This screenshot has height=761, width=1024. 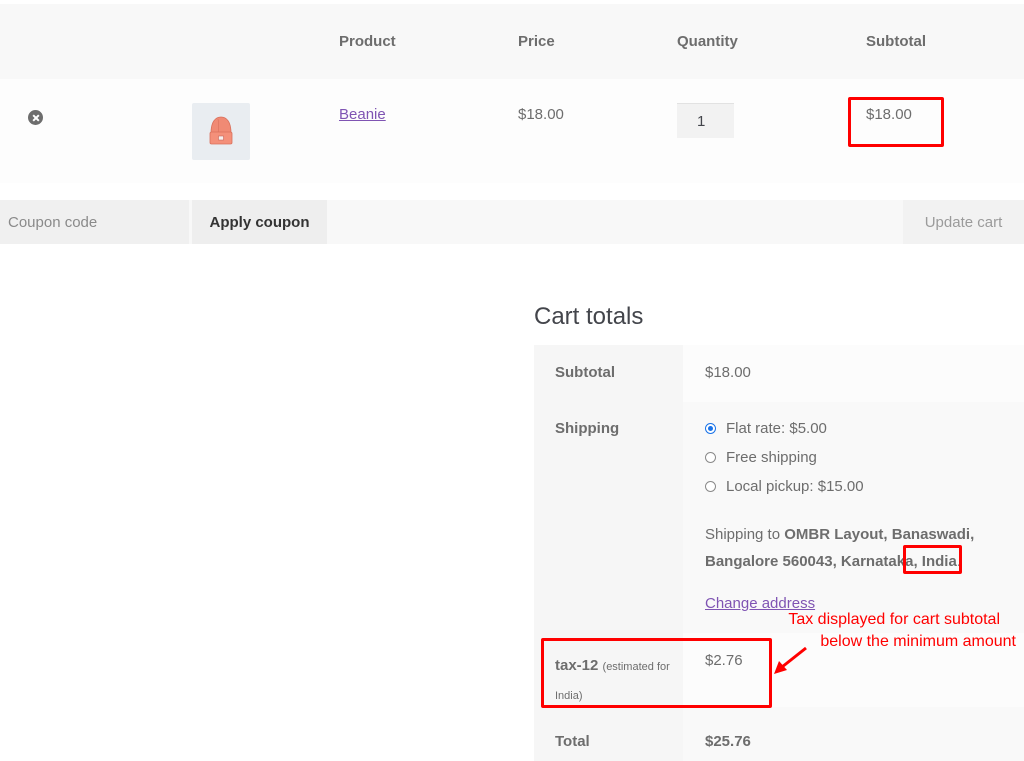 What do you see at coordinates (707, 41) in the screenshot?
I see `column-header-quantity: Quantity` at bounding box center [707, 41].